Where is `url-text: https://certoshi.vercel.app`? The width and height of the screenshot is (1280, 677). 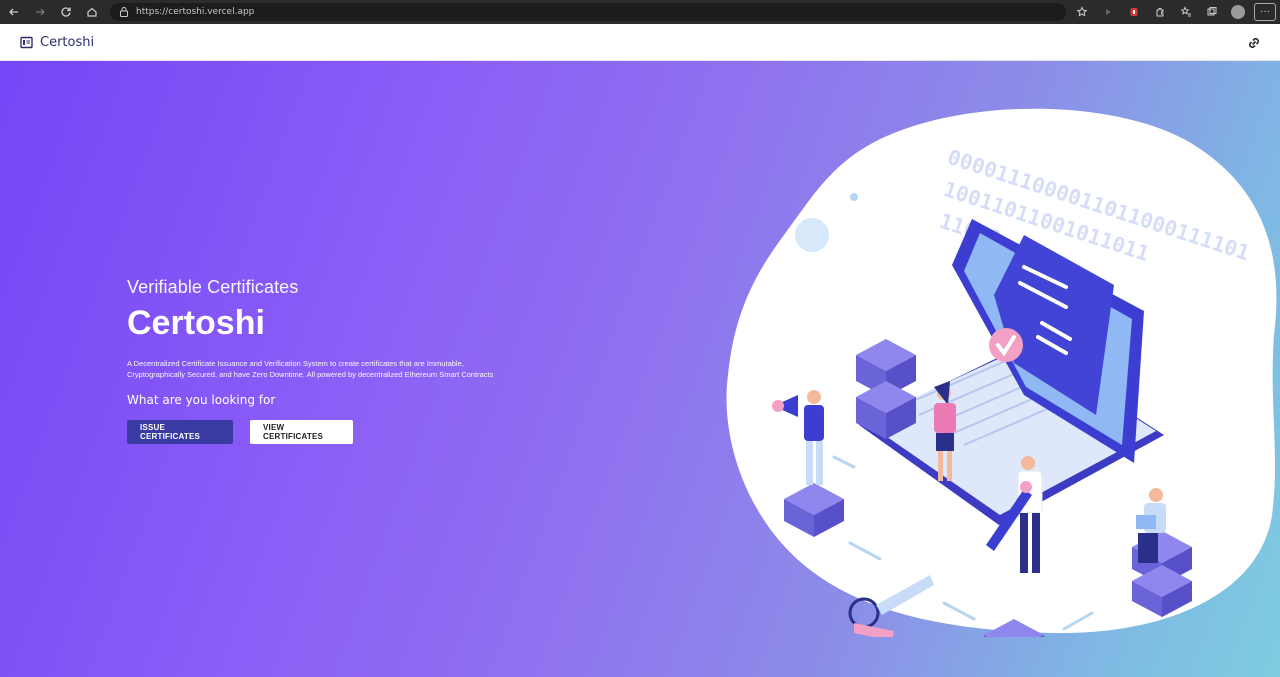 url-text: https://certoshi.vercel.app is located at coordinates (195, 12).